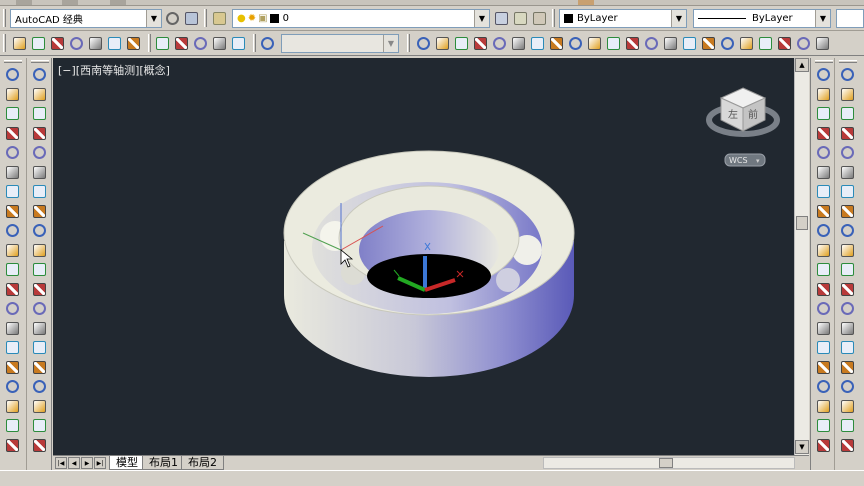 Image resolution: width=864 pixels, height=486 pixels. What do you see at coordinates (12, 269) in the screenshot?
I see `ellipse-arc-button` at bounding box center [12, 269].